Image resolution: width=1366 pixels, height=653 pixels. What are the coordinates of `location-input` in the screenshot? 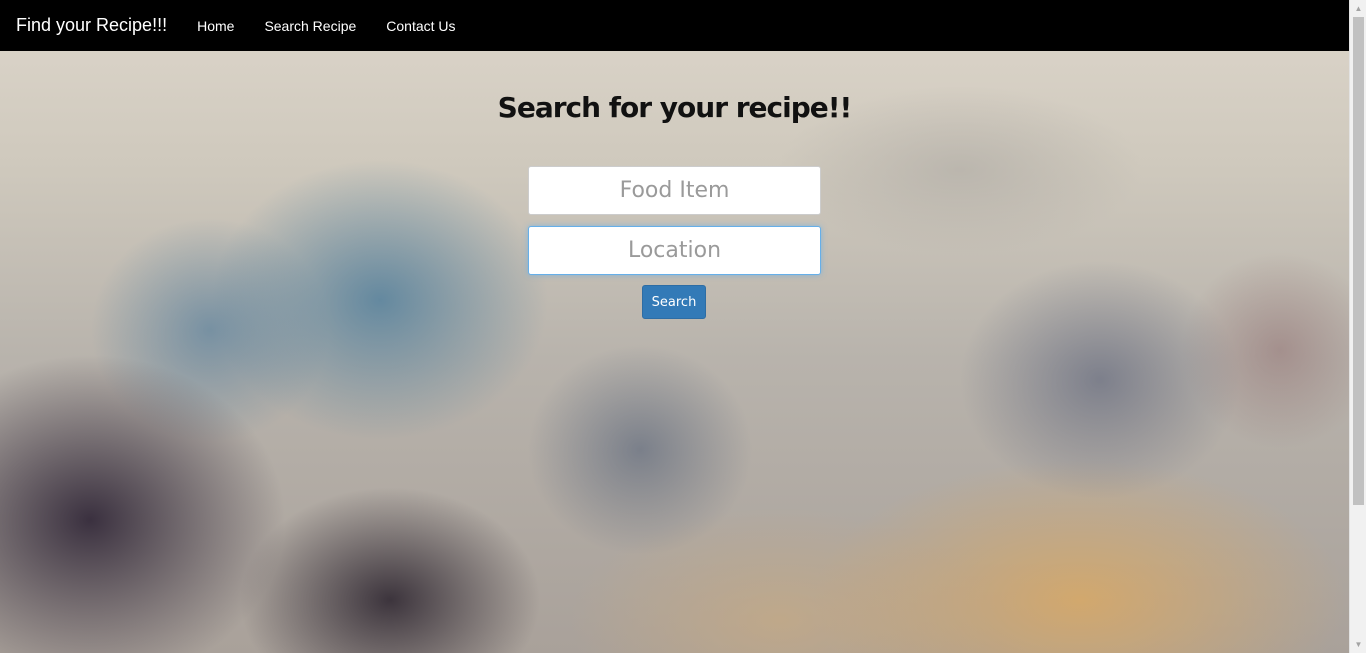 It's located at (674, 250).